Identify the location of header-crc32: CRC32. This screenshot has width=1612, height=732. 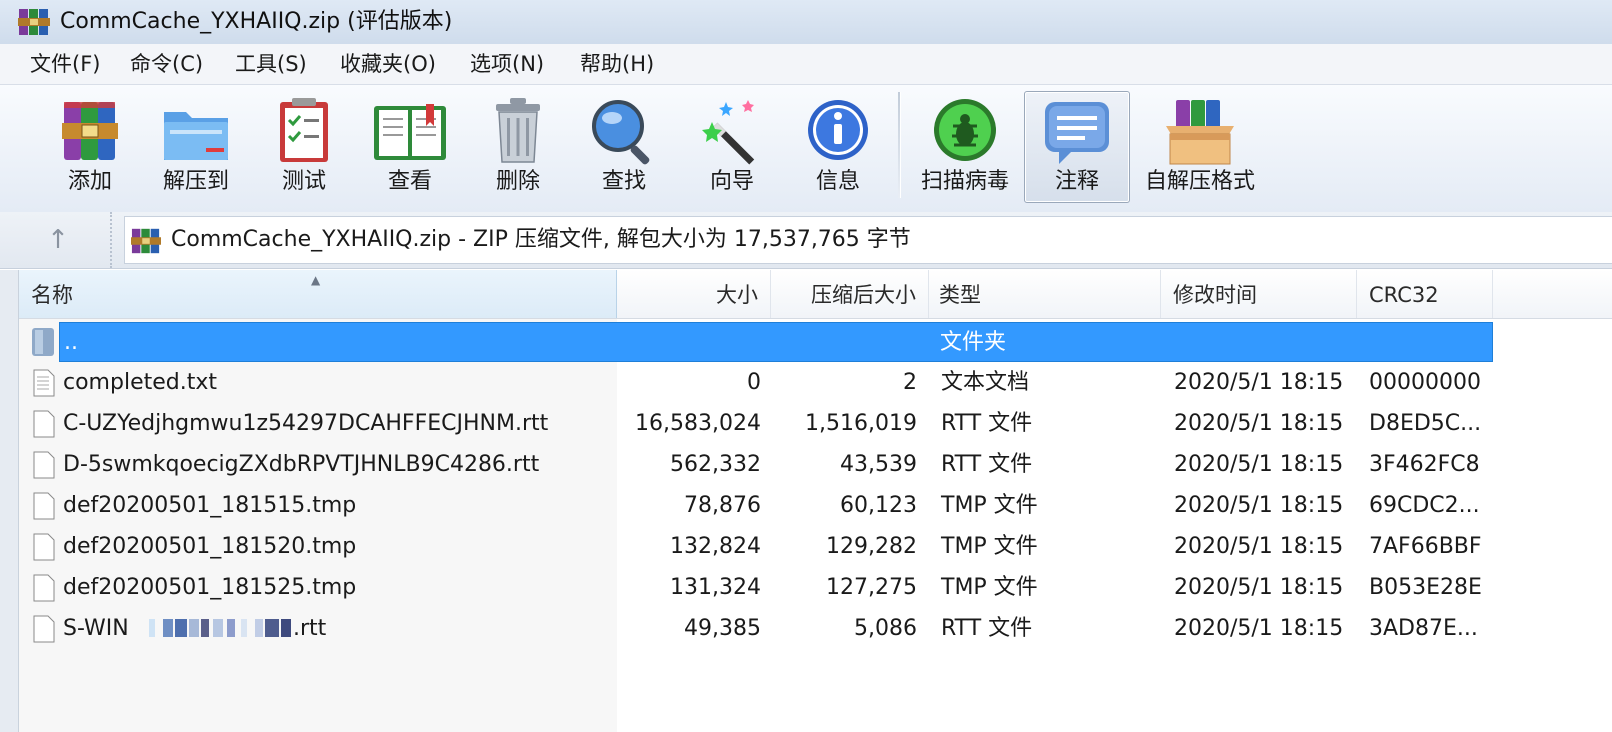
(1425, 294).